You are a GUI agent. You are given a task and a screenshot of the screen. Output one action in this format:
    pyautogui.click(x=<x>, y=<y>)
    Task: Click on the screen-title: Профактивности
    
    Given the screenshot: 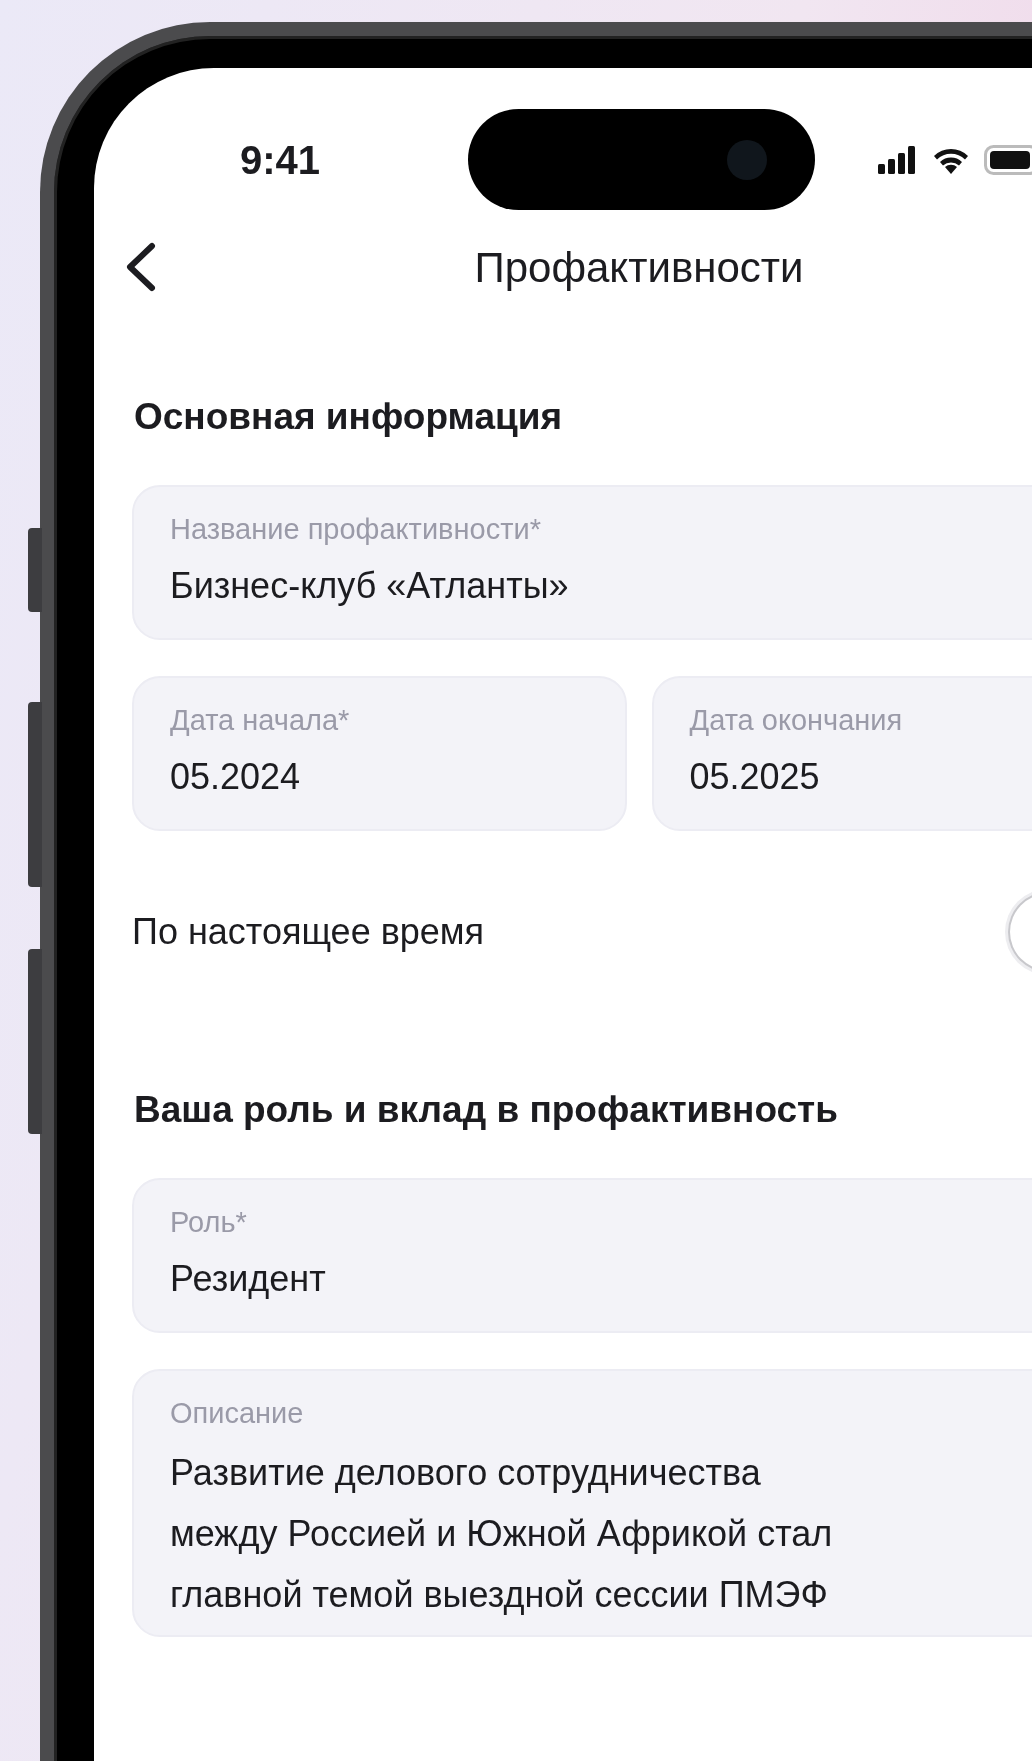 What is the action you would take?
    pyautogui.click(x=639, y=267)
    